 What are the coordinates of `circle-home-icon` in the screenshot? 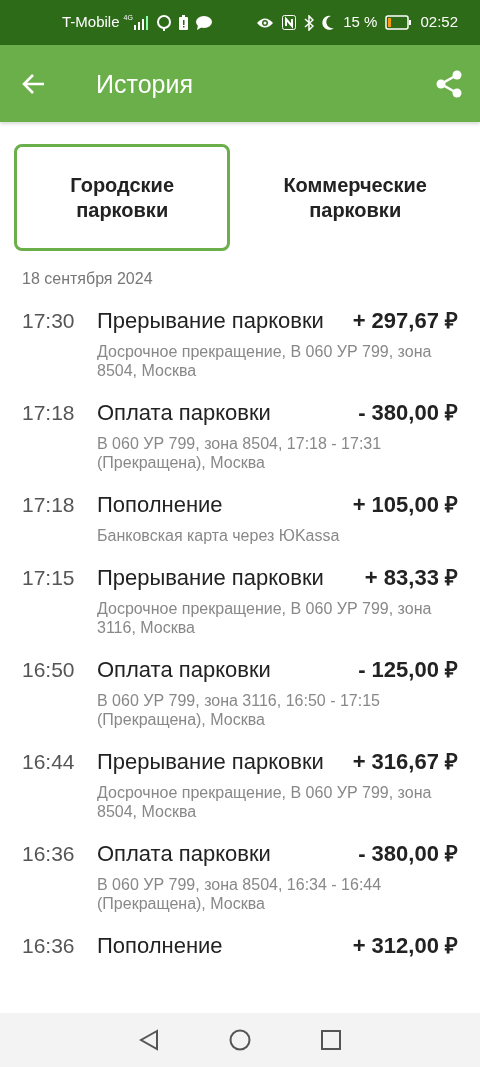 It's located at (240, 1040).